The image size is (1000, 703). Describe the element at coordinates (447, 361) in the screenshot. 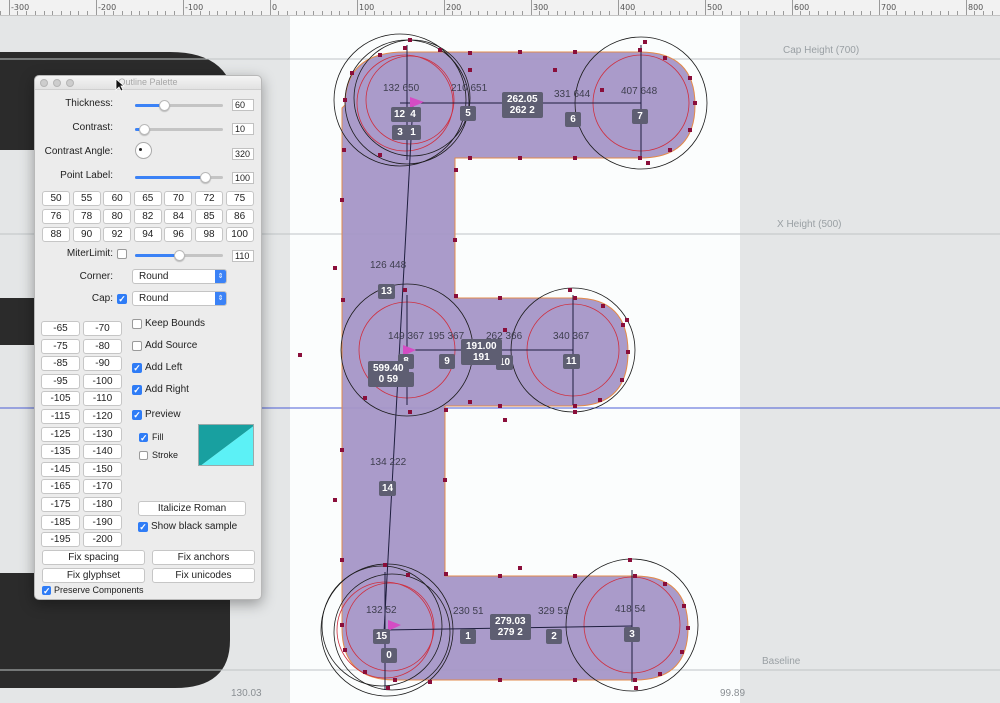

I see `node-badge: 9` at that location.